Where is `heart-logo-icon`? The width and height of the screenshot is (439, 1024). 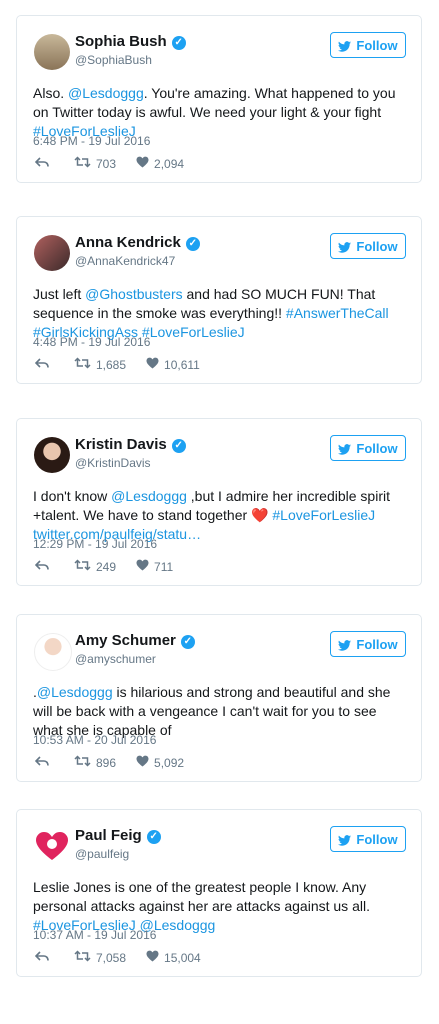
heart-logo-icon is located at coordinates (52, 846).